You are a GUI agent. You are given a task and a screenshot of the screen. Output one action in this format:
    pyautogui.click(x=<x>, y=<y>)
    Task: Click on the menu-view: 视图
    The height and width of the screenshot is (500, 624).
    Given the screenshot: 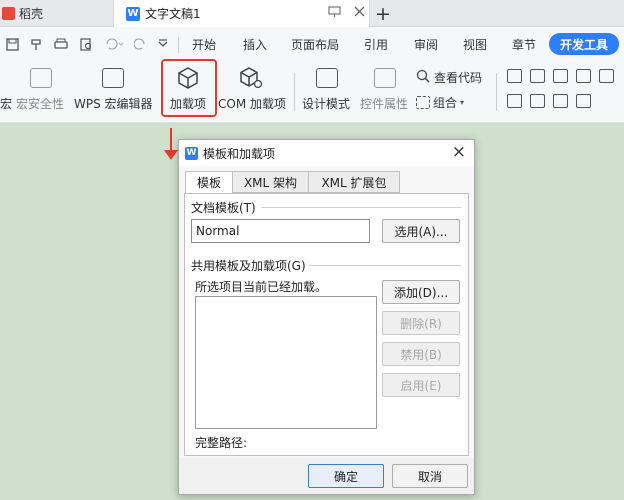 What is the action you would take?
    pyautogui.click(x=475, y=44)
    